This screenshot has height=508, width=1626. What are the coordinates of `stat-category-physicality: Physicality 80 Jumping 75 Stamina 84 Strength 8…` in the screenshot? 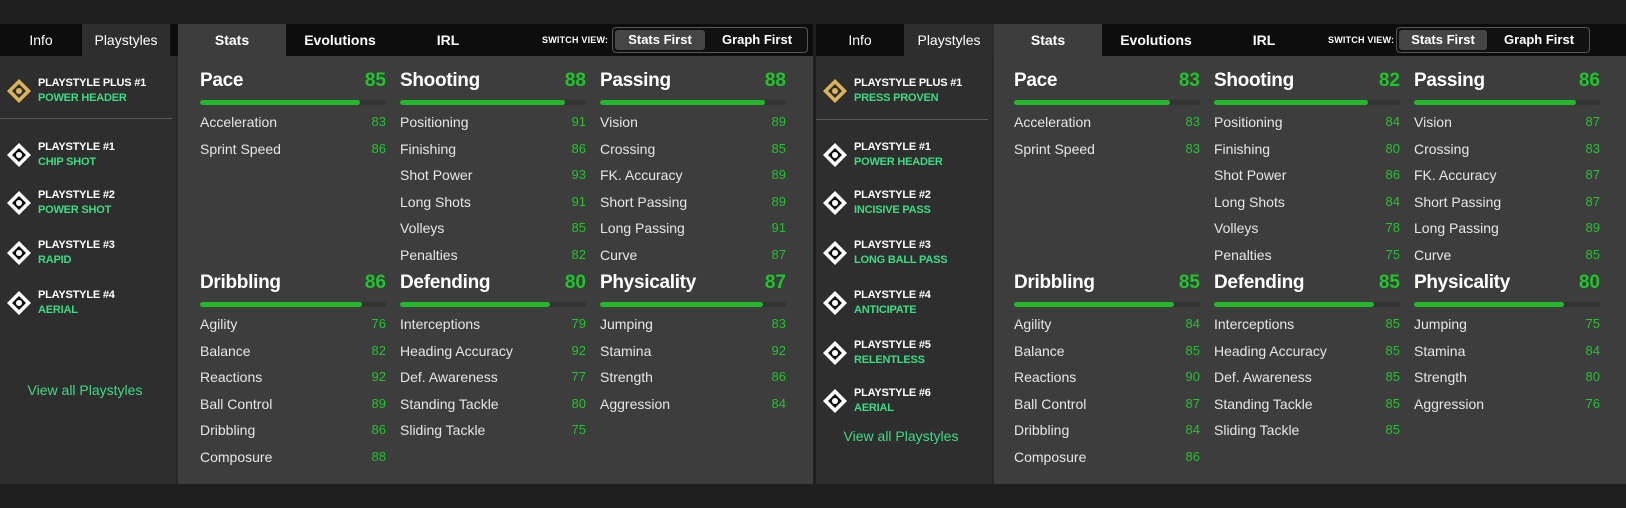 It's located at (1507, 372).